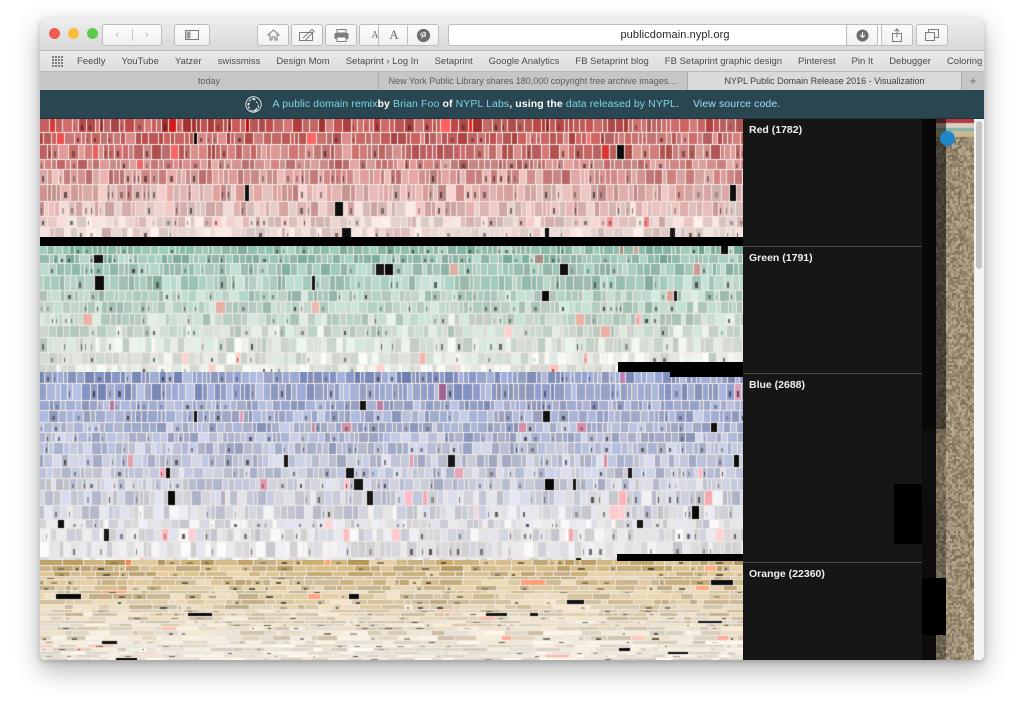 The width and height of the screenshot is (1024, 717). I want to click on header-by: by, so click(383, 104).